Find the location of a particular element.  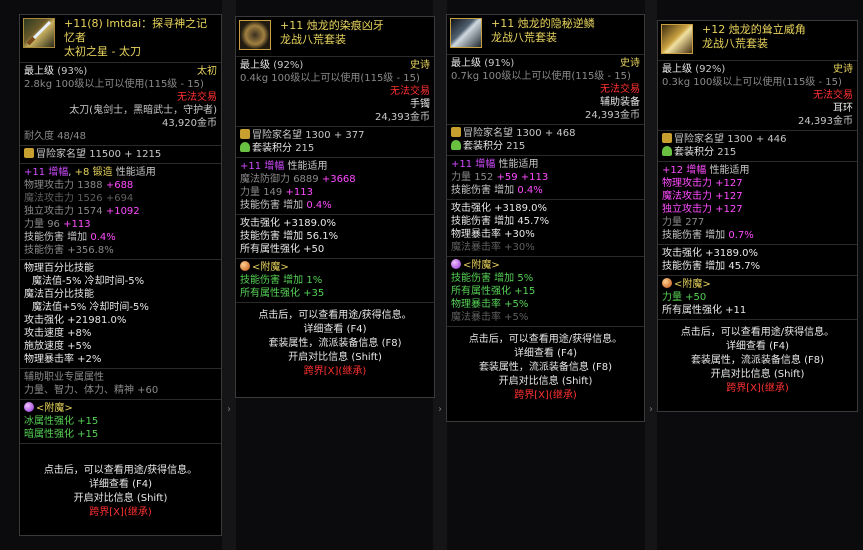

renown-bonus: + 446 is located at coordinates (771, 139).